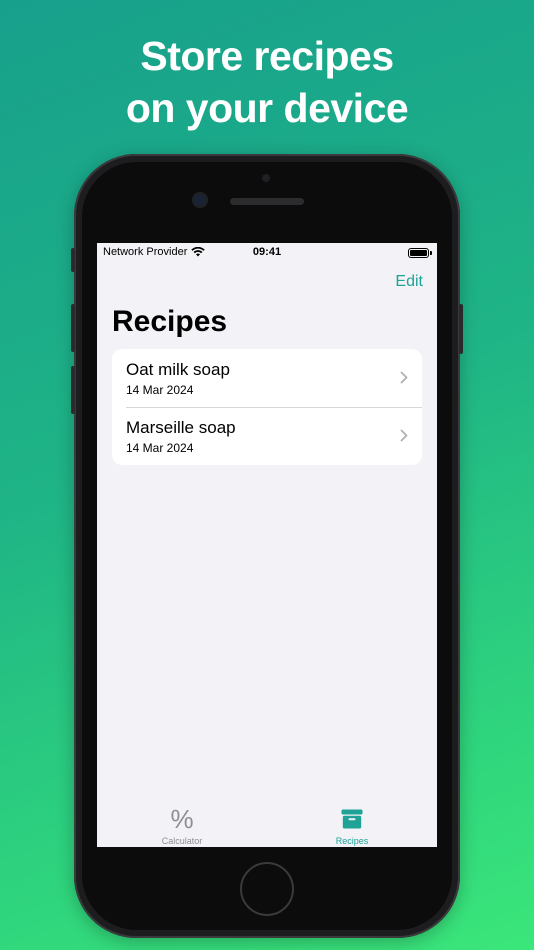 This screenshot has height=950, width=534. Describe the element at coordinates (267, 889) in the screenshot. I see `home-button` at that location.